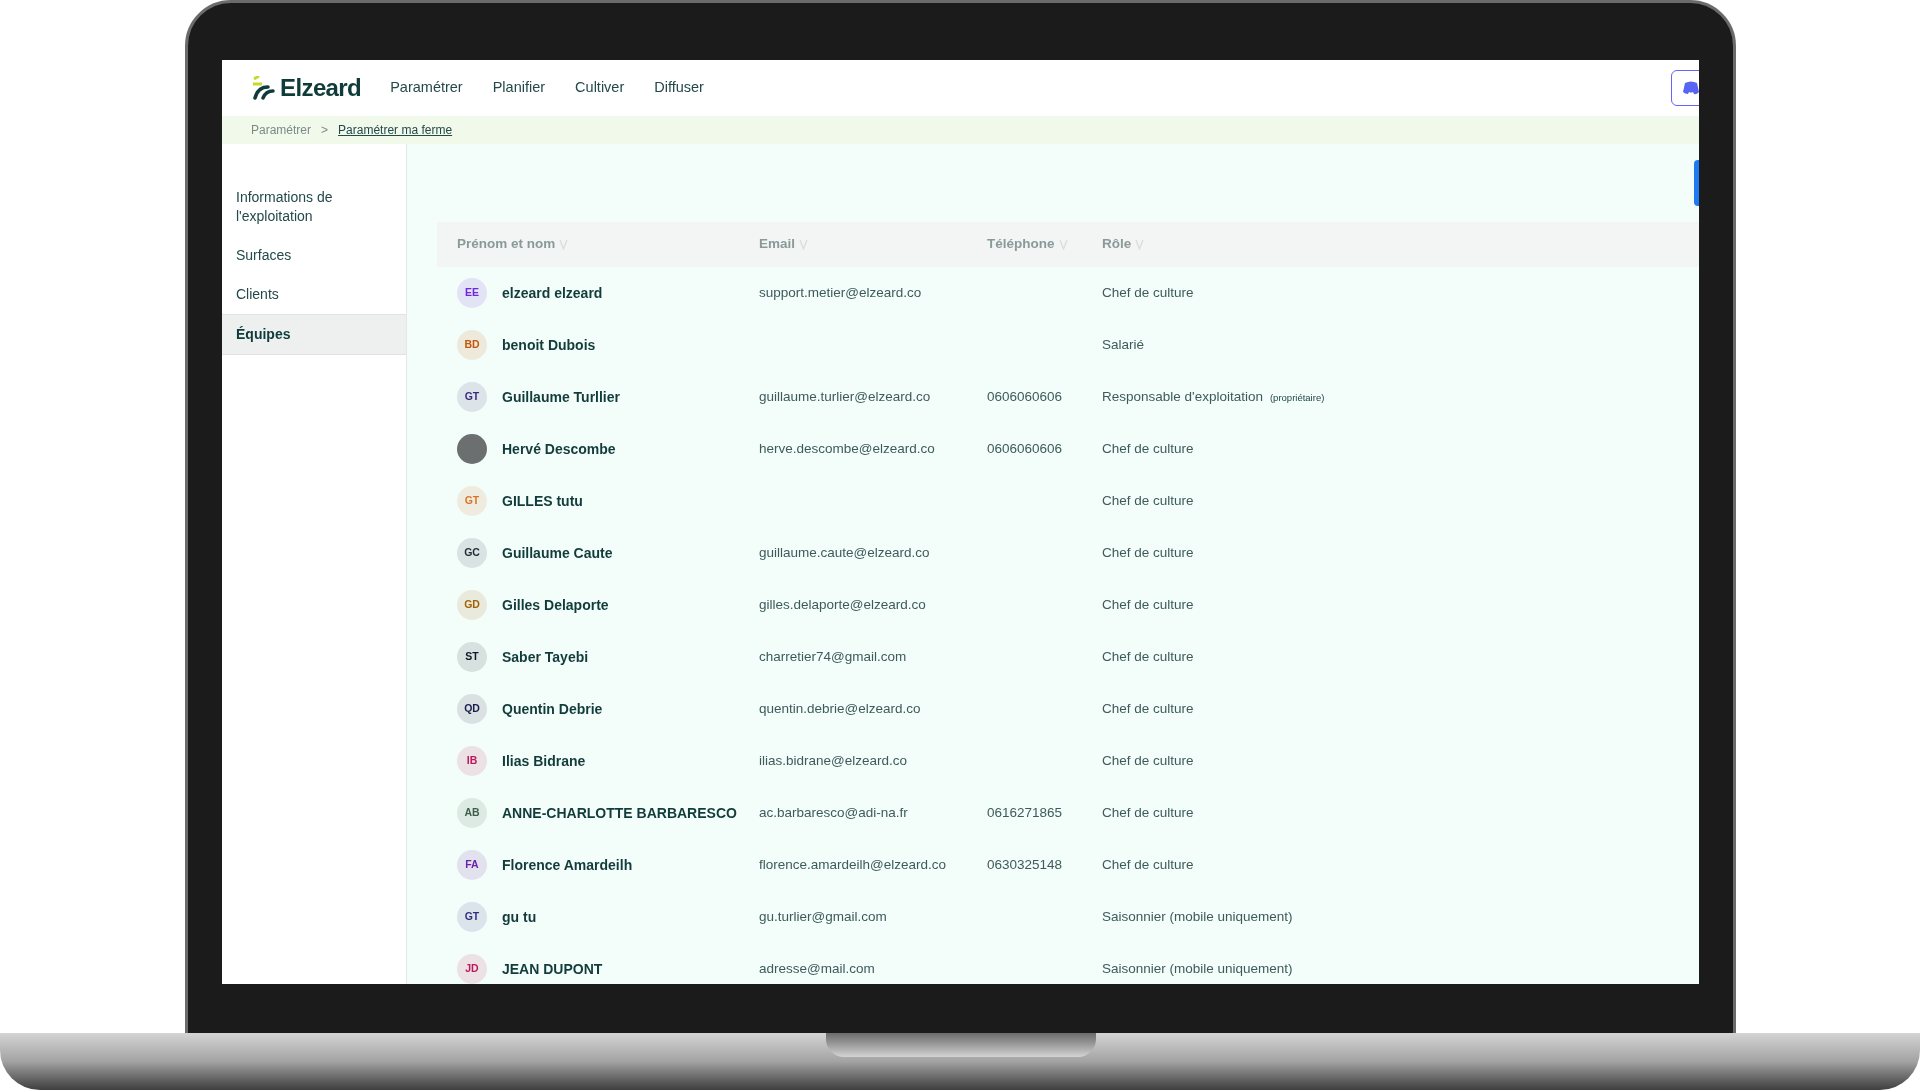 The height and width of the screenshot is (1090, 1920). Describe the element at coordinates (472, 813) in the screenshot. I see `avatar: AB` at that location.